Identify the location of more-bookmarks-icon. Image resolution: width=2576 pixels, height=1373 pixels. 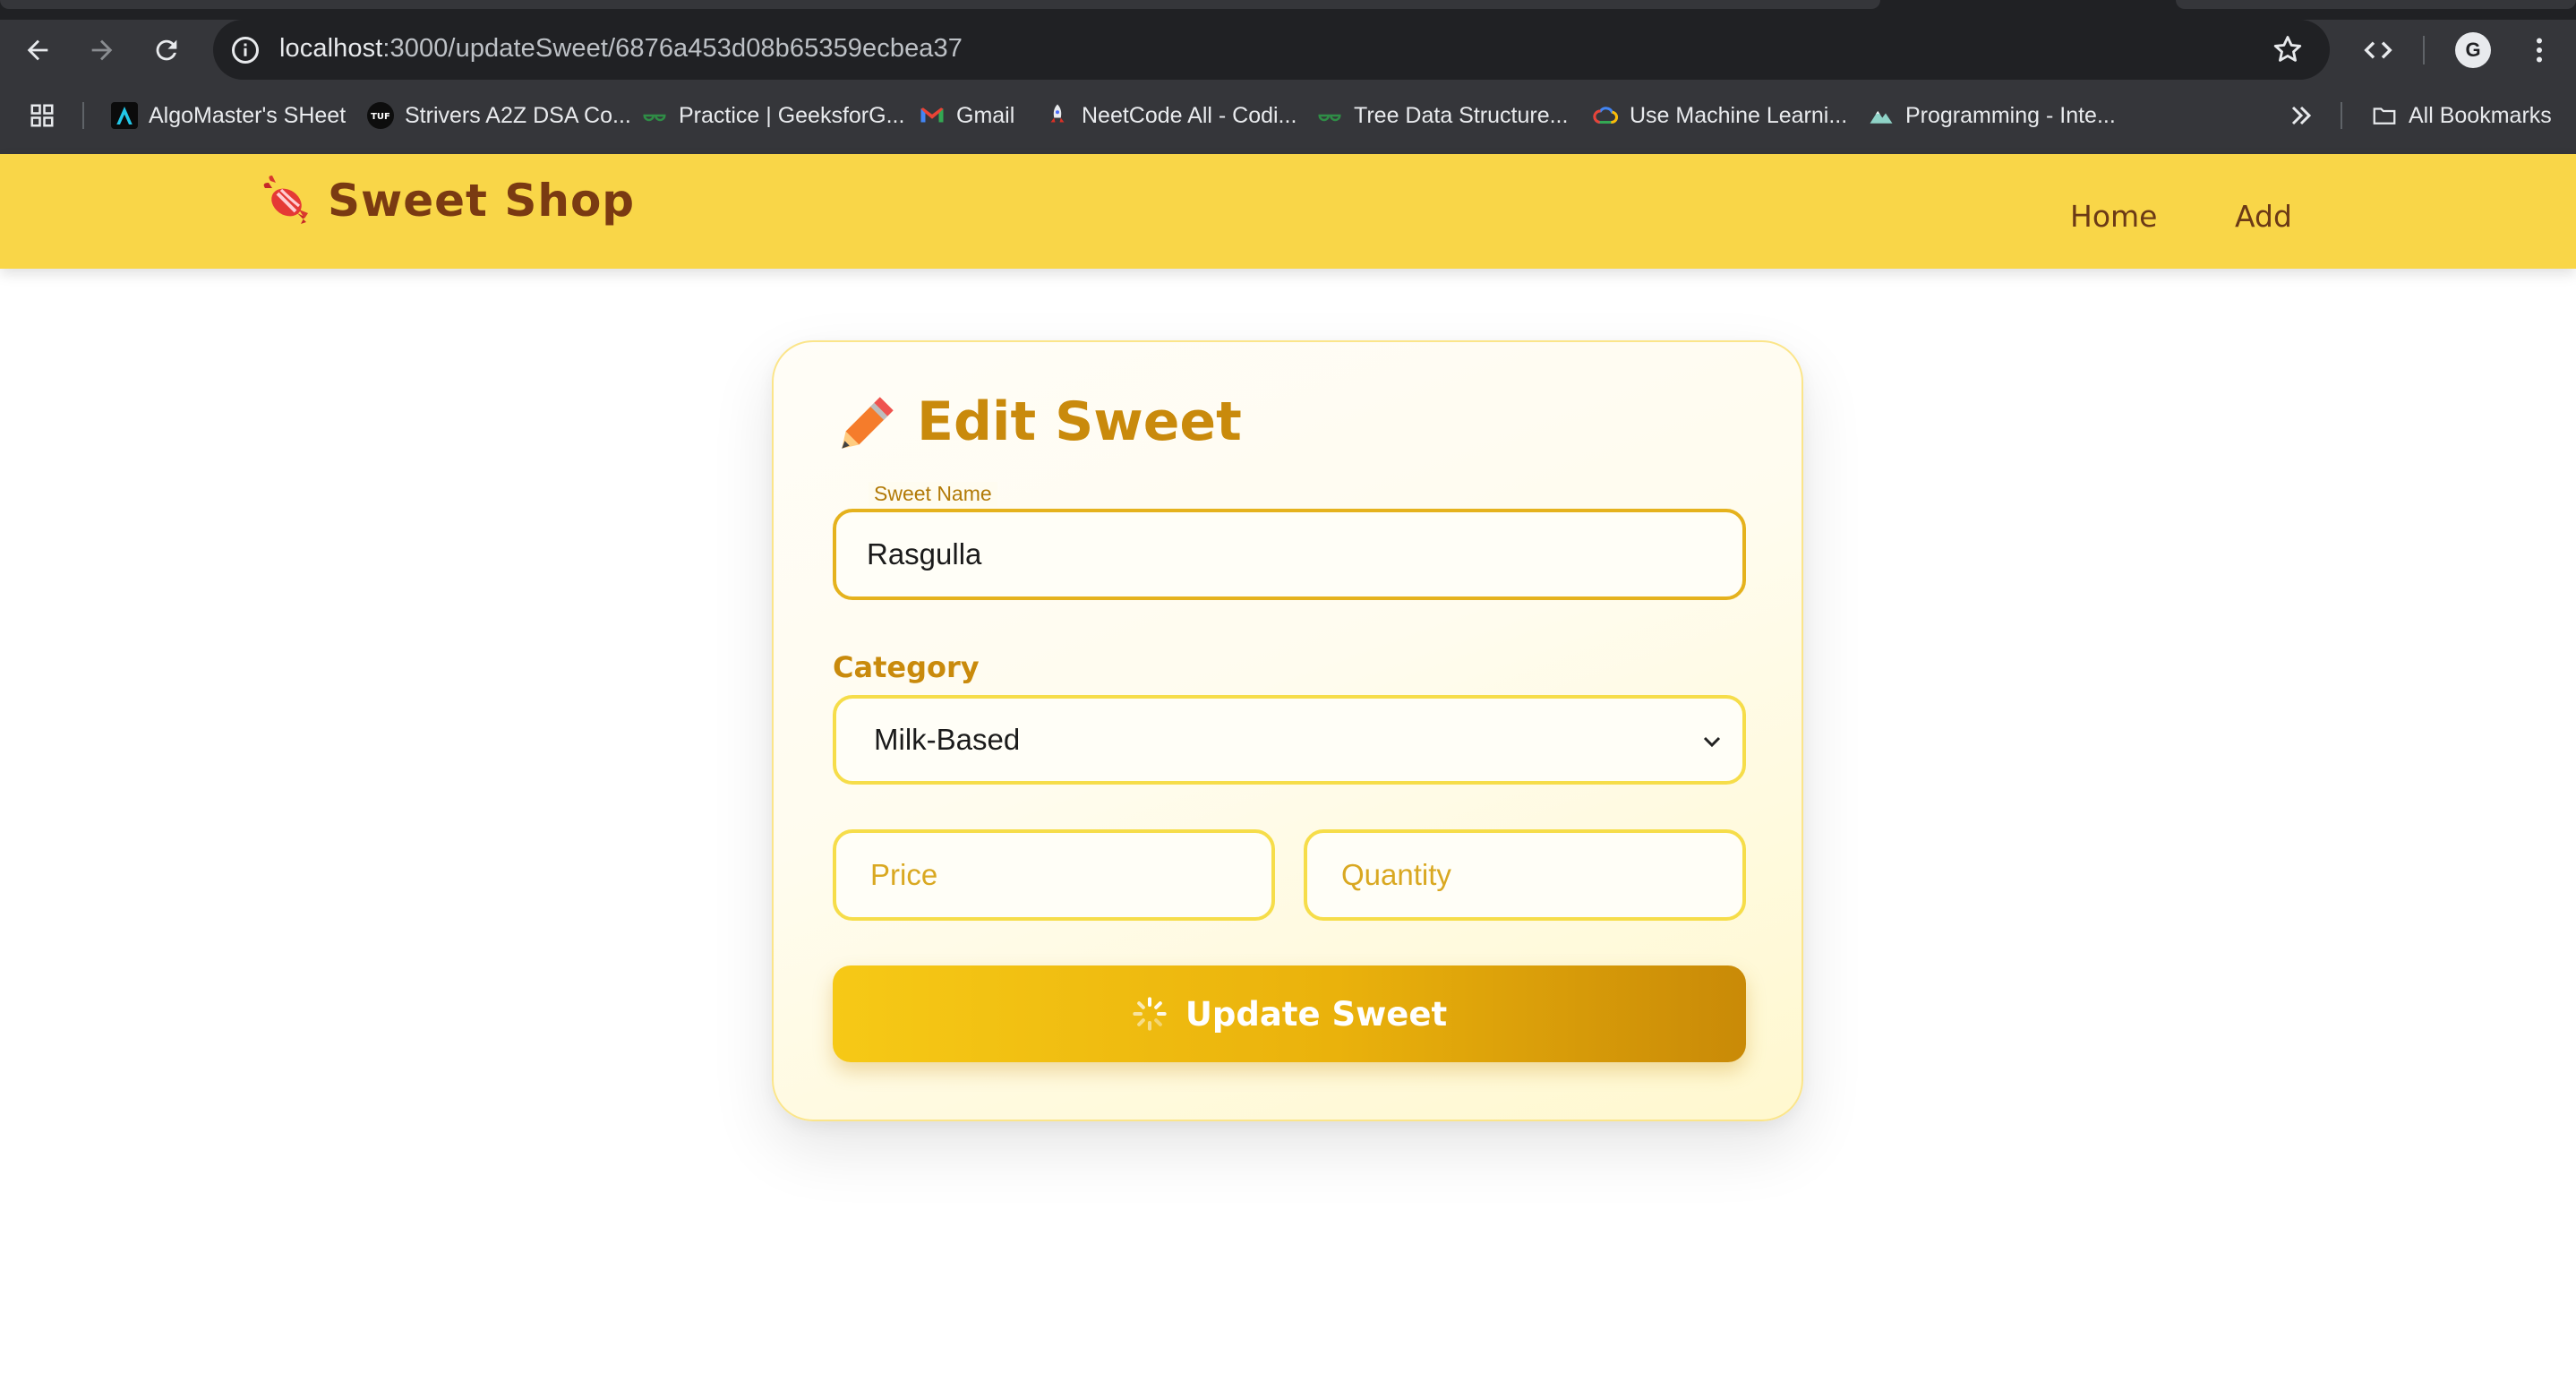
(2301, 116).